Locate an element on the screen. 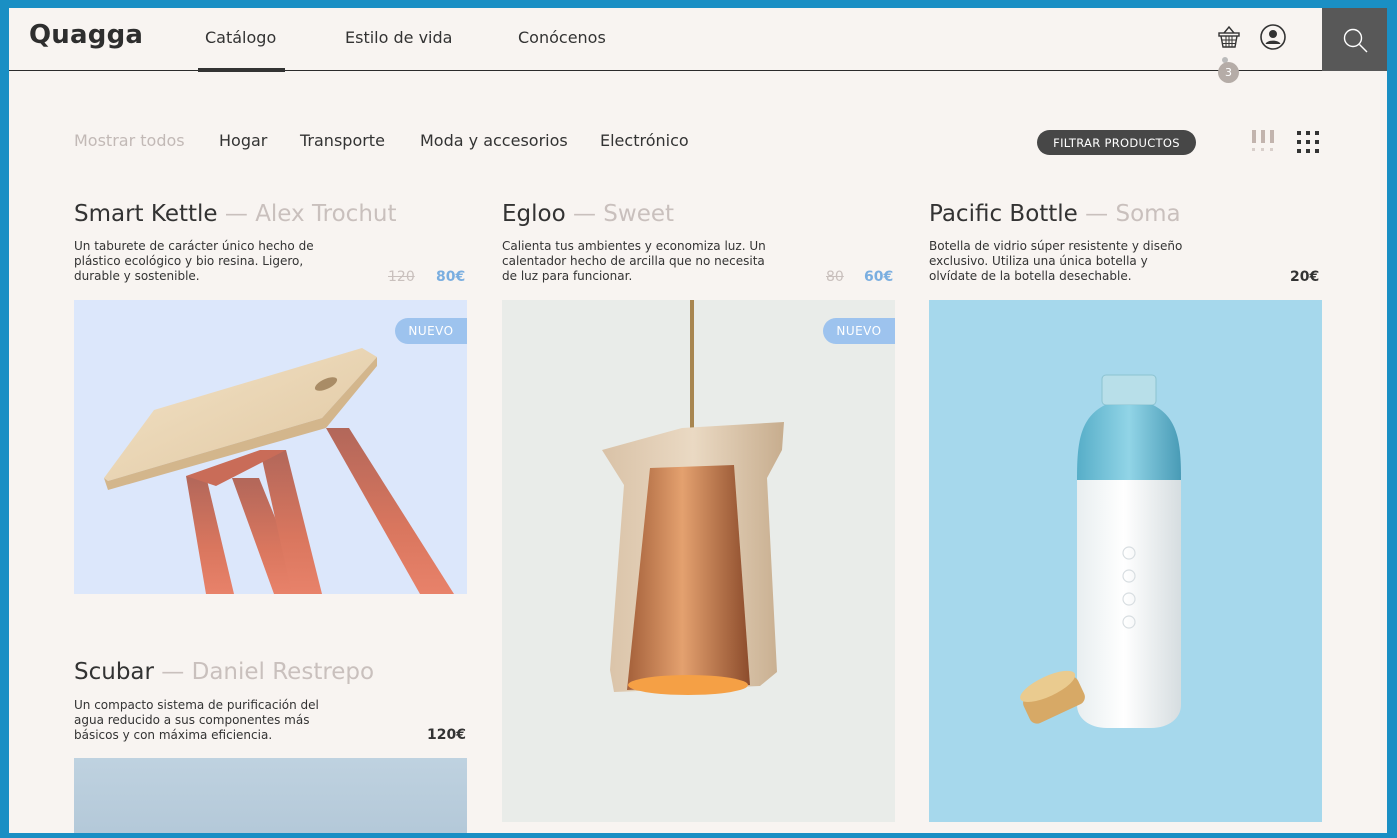 This screenshot has width=1397, height=838. product-title: Scubar — Daniel Restrepo is located at coordinates (224, 672).